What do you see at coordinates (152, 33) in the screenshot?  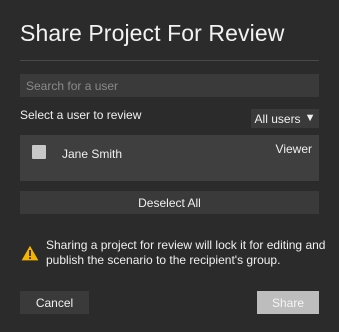 I see `dialog-title: Share Project For Review` at bounding box center [152, 33].